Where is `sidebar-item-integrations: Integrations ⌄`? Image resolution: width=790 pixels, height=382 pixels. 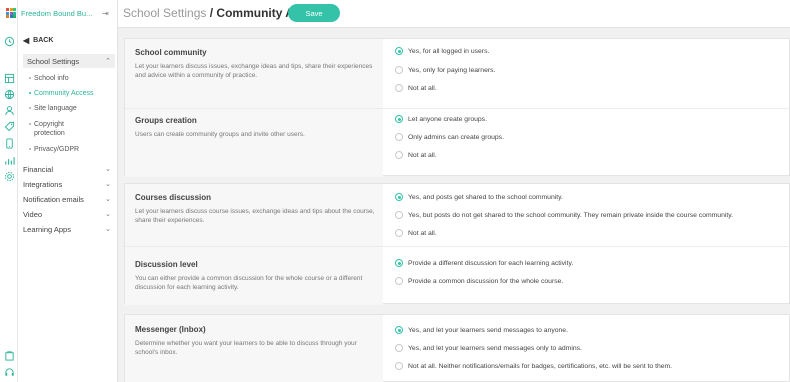 sidebar-item-integrations: Integrations ⌄ is located at coordinates (69, 184).